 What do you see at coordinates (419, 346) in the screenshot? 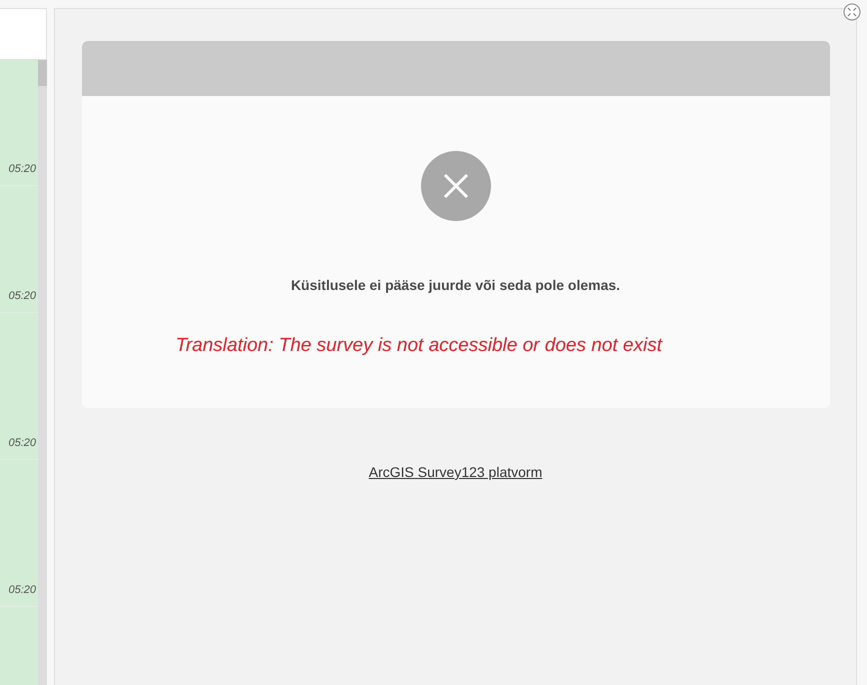
I see `translation-note: Translation: The survey is not accessible or does not exist` at bounding box center [419, 346].